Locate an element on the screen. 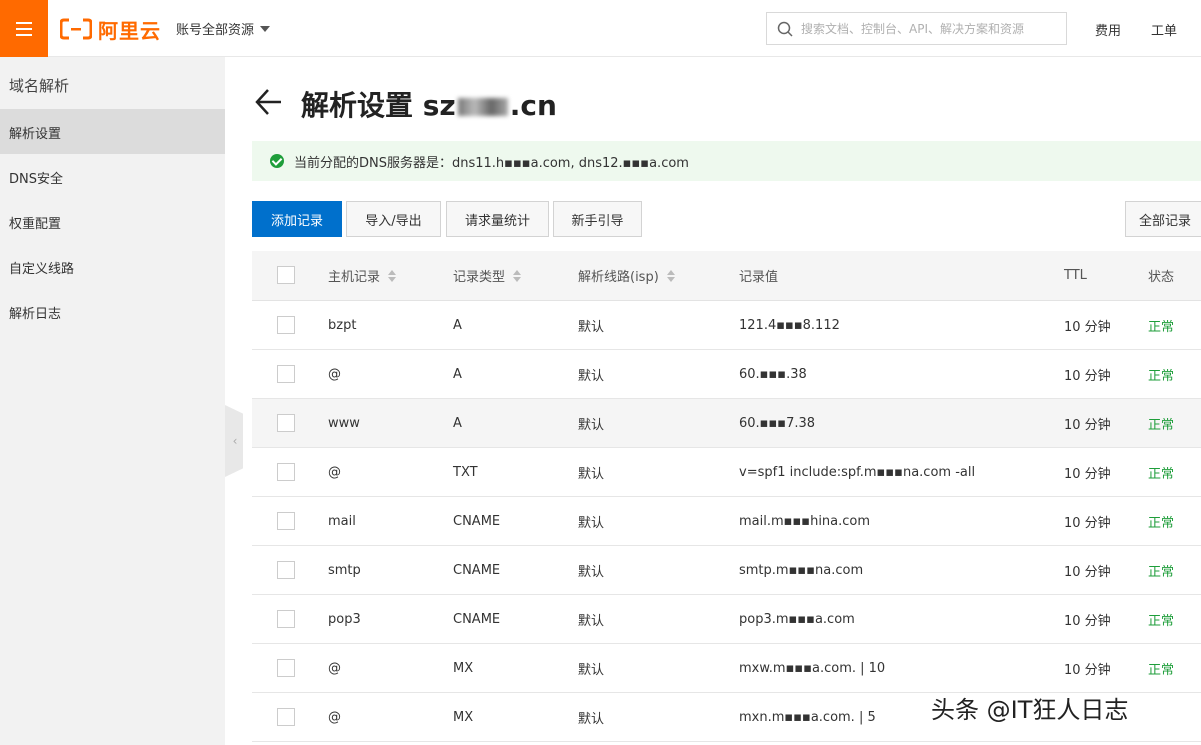  page-title: 解析设置 sz .cn is located at coordinates (429, 104).